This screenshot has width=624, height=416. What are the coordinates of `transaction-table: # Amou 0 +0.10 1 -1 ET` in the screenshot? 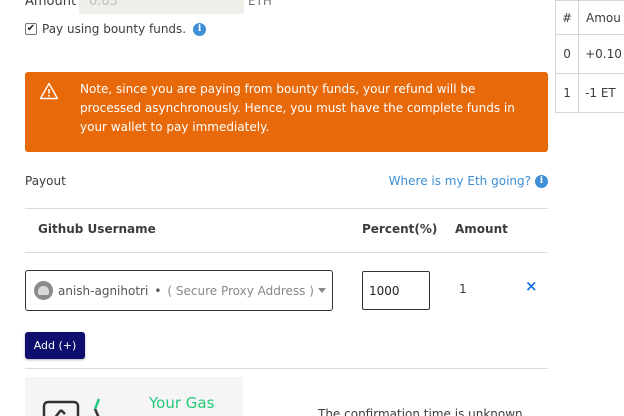 It's located at (589, 56).